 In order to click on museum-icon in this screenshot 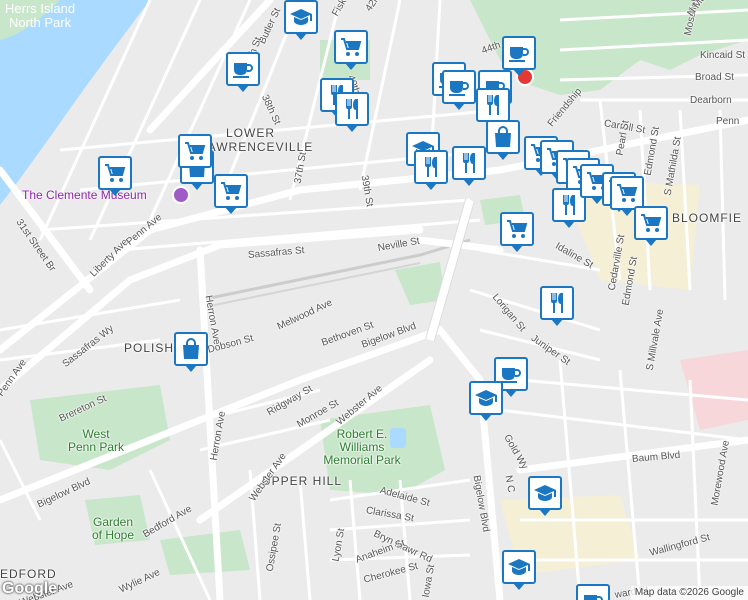, I will do `click(181, 195)`.